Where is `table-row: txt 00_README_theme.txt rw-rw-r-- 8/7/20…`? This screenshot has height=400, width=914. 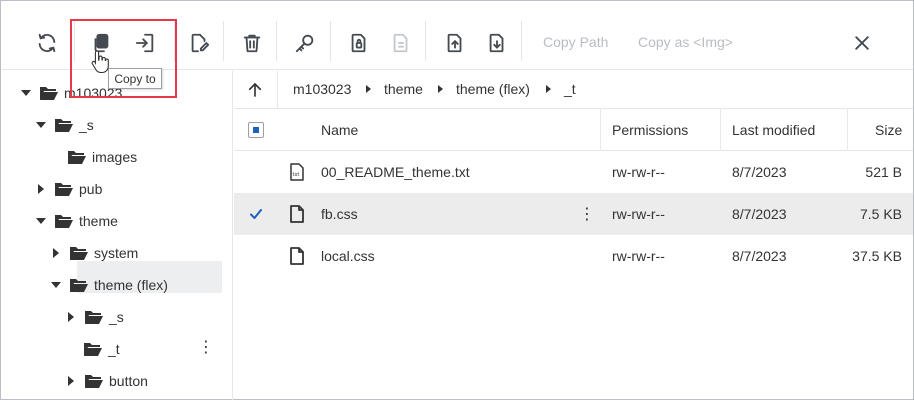
table-row: txt 00_README_theme.txt rw-rw-r-- 8/7/20… is located at coordinates (573, 172).